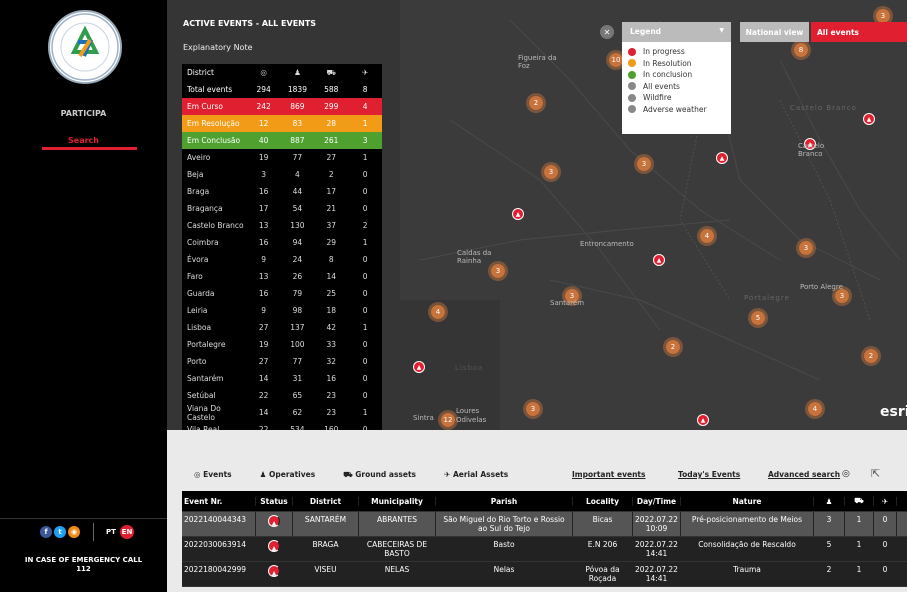  Describe the element at coordinates (758, 318) in the screenshot. I see `cluster-marker: 5` at that location.